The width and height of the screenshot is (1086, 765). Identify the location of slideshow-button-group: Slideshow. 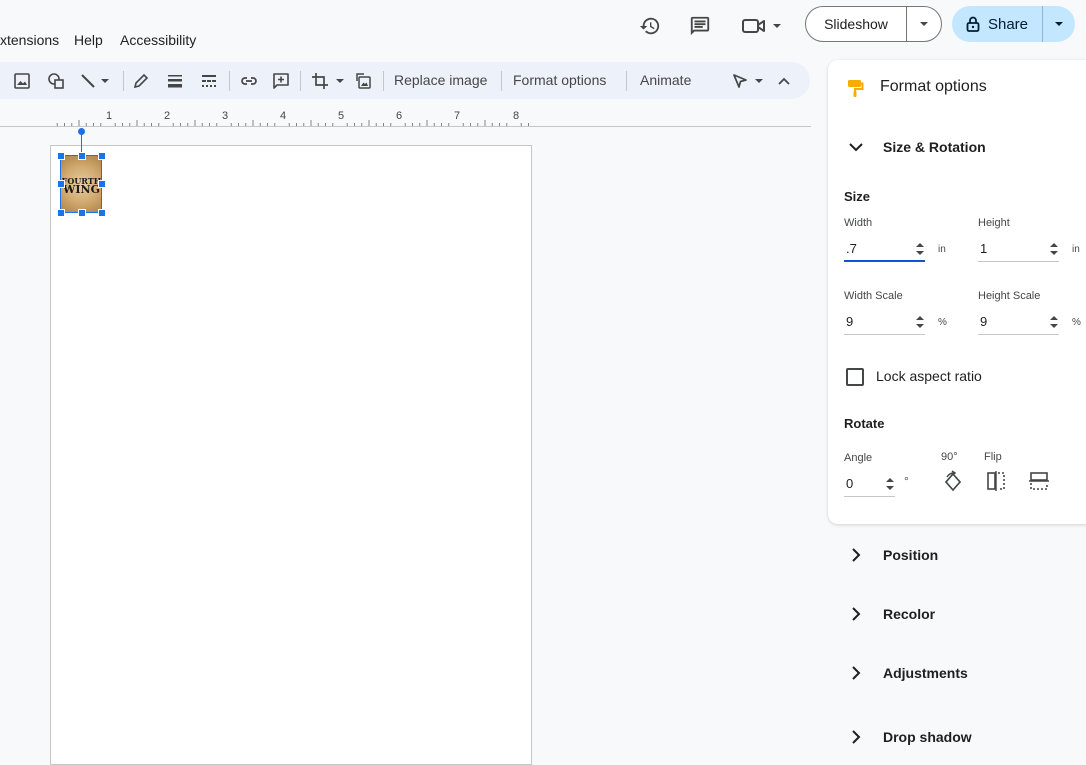
(873, 24).